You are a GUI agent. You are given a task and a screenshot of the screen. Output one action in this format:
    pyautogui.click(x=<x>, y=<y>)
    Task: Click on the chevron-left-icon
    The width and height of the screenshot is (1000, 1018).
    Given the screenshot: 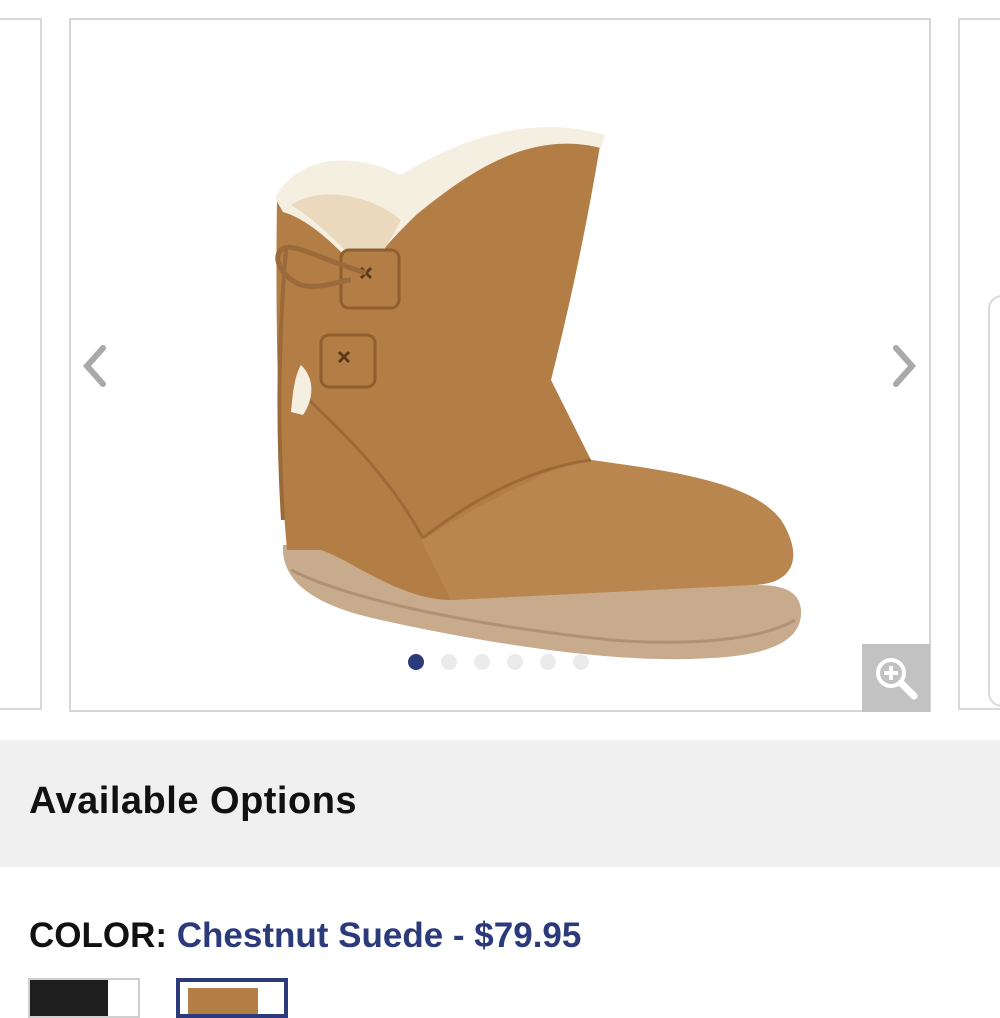 What is the action you would take?
    pyautogui.click(x=94, y=366)
    